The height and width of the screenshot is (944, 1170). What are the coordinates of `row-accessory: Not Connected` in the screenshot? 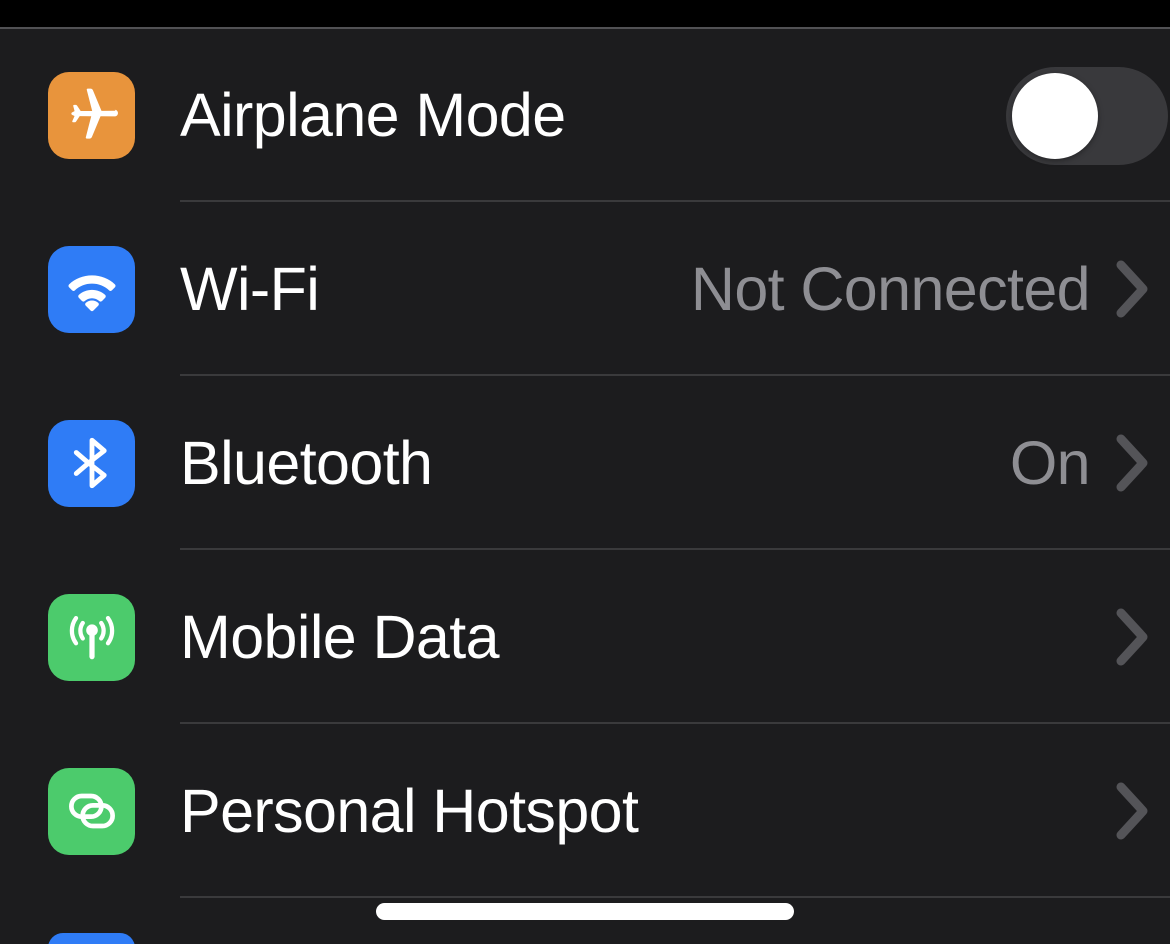 It's located at (930, 288).